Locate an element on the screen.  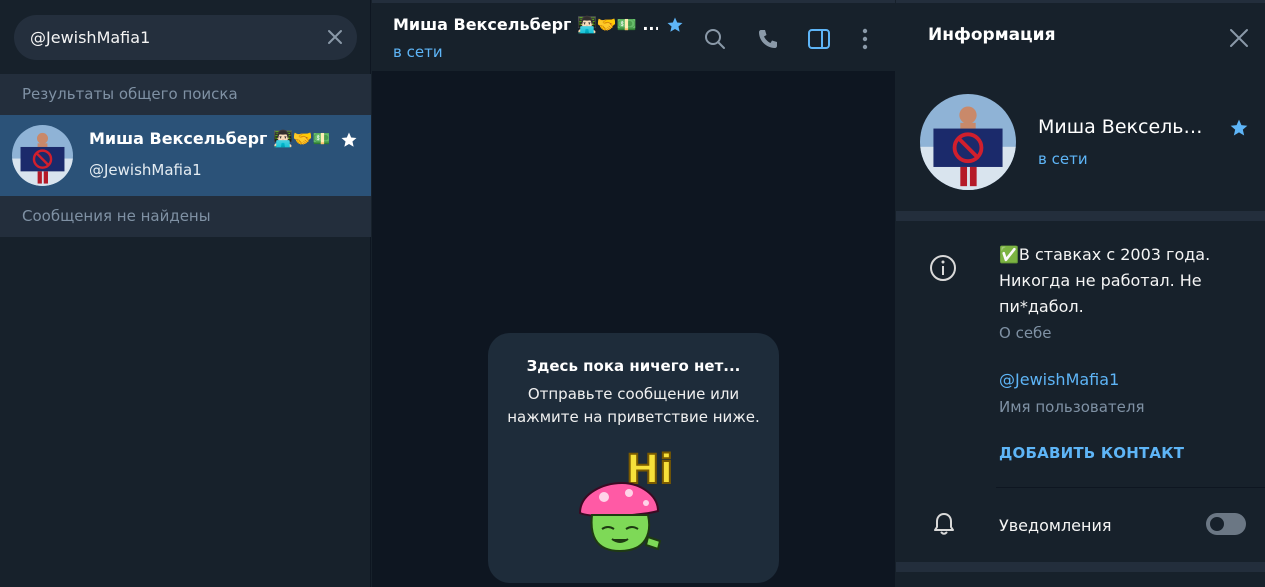
username-label: Имя пользователя is located at coordinates (1072, 407).